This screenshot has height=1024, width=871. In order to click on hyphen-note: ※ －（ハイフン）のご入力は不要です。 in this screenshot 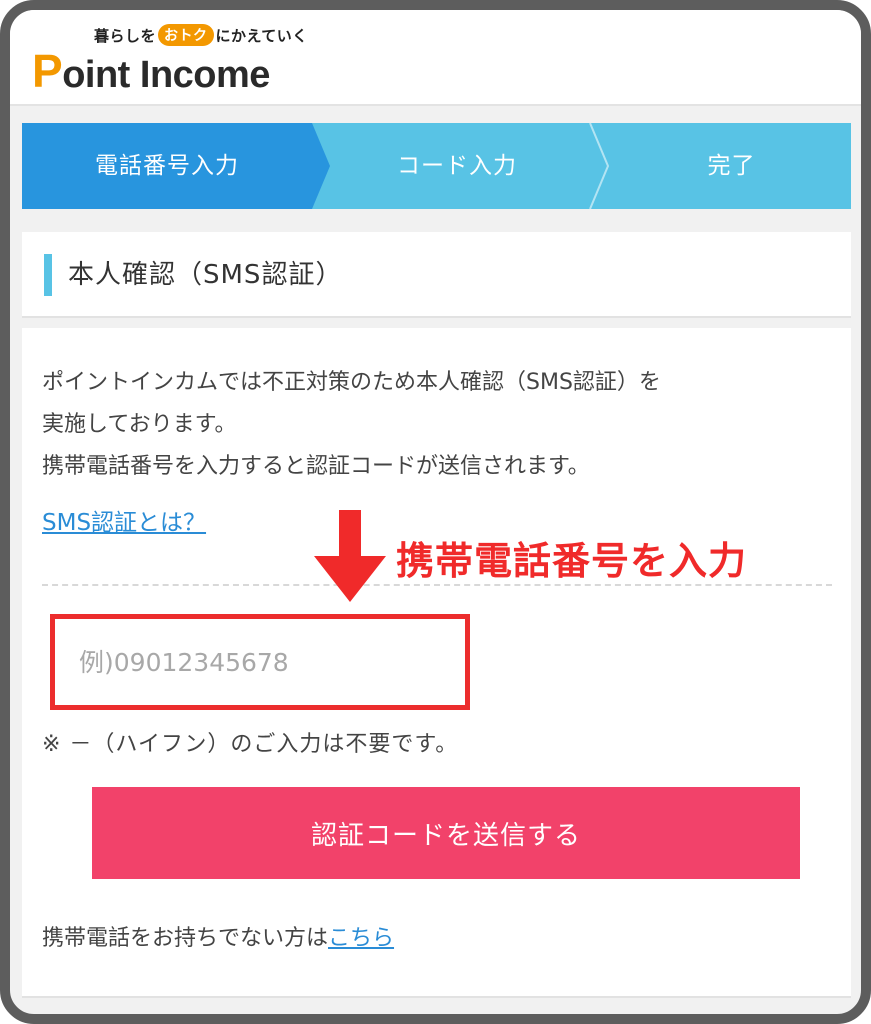, I will do `click(250, 744)`.